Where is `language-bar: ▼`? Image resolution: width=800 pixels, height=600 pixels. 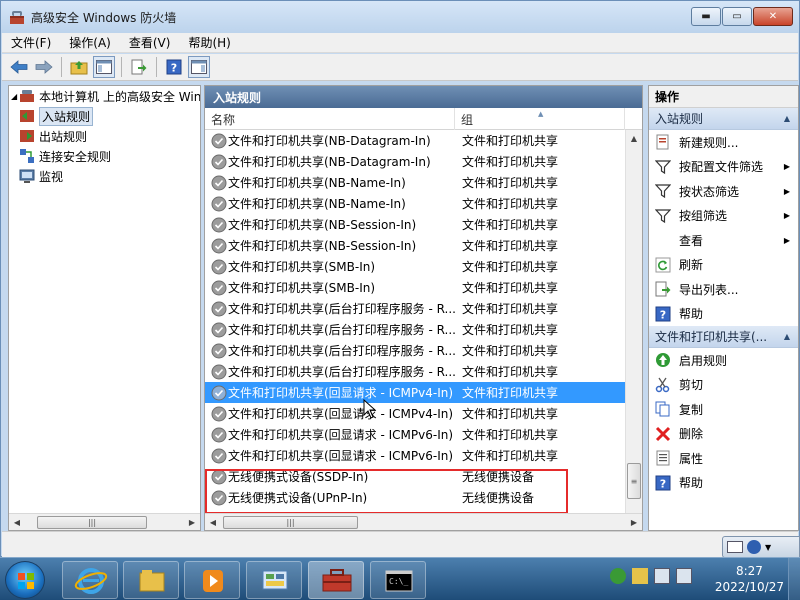
language-bar: ▼ is located at coordinates (761, 547).